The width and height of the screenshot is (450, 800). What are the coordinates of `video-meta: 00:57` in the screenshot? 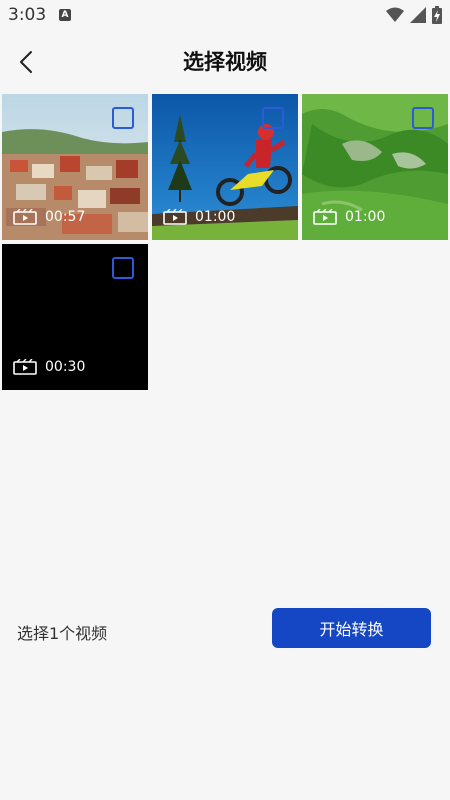 It's located at (49, 217).